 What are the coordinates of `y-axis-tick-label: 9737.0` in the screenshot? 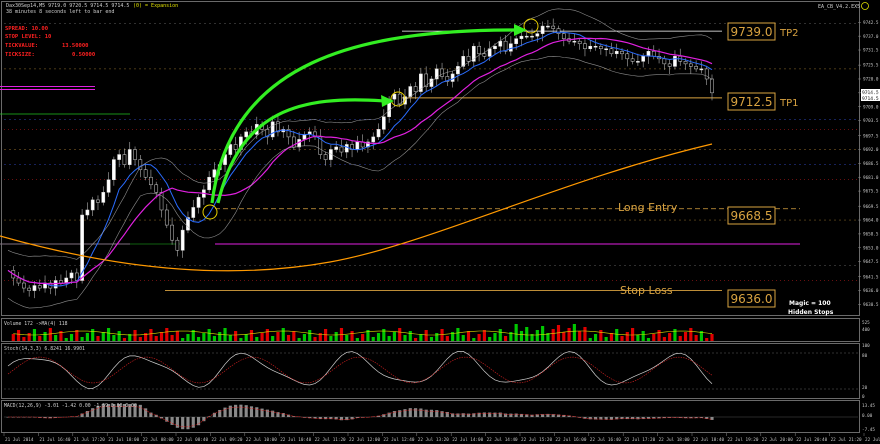 It's located at (871, 37).